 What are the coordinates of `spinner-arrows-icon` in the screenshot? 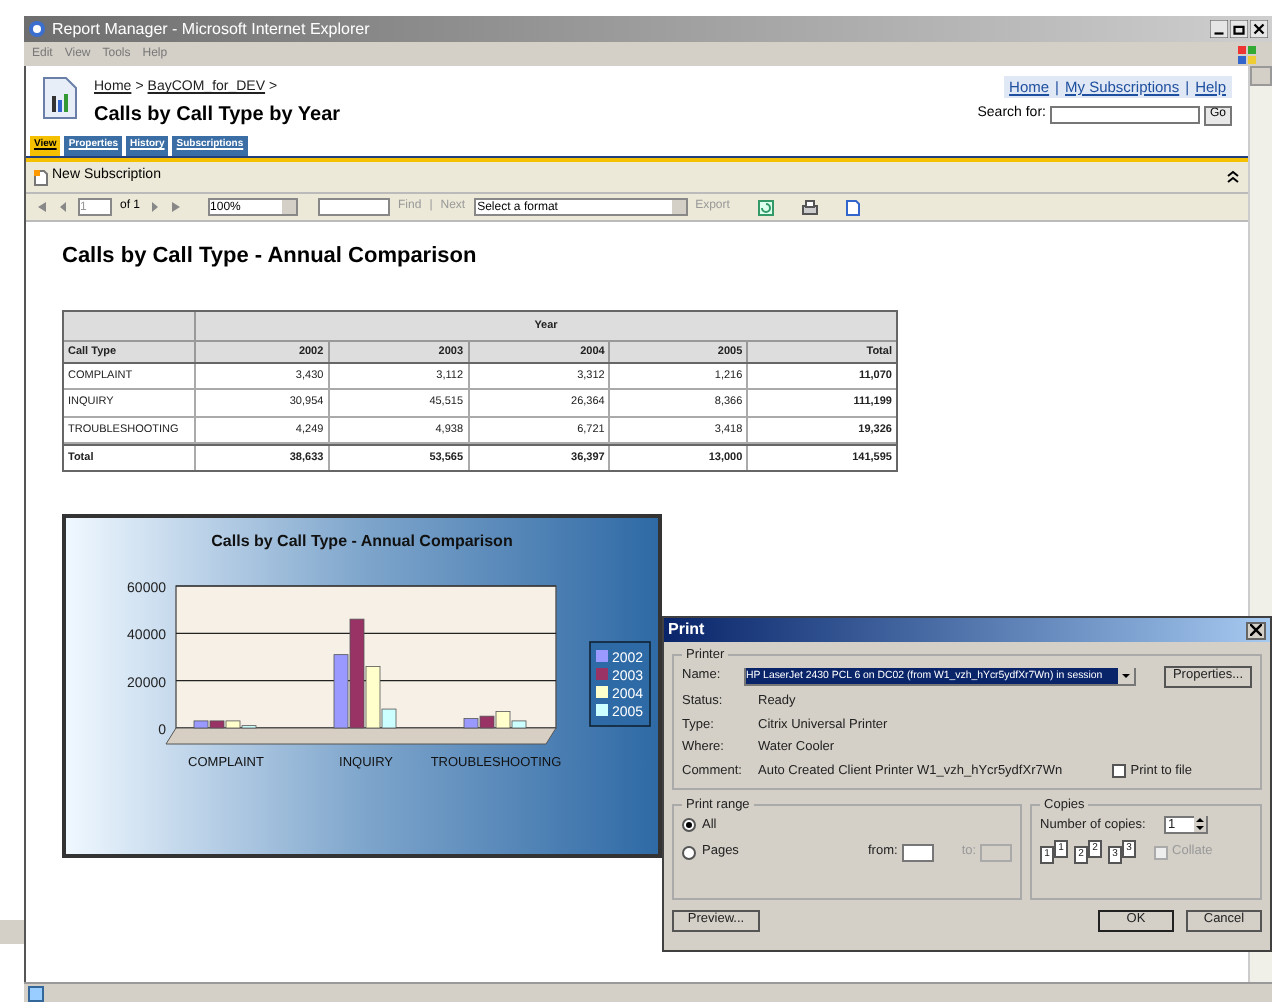 It's located at (1200, 824).